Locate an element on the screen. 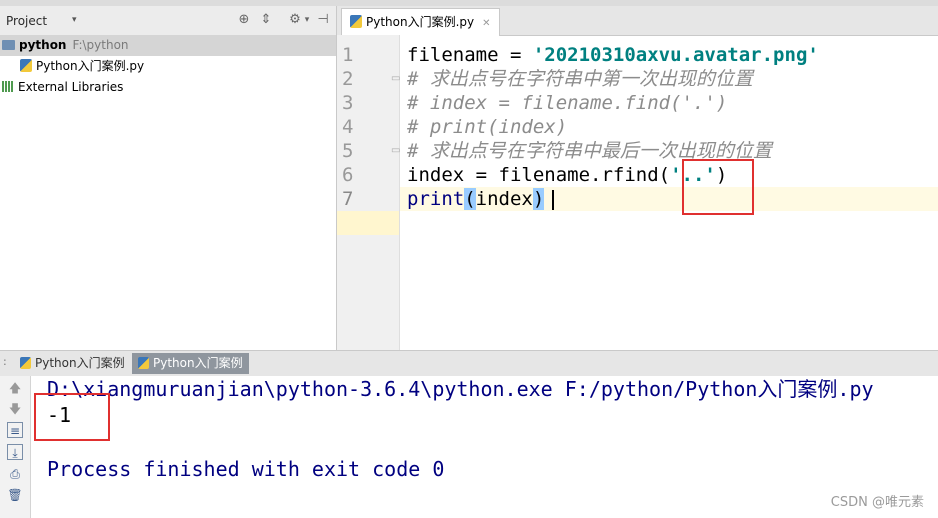 The width and height of the screenshot is (938, 518). project-toolbar: Project ▾ ⊕ ⇕ ⚙ ▾ ⊣ is located at coordinates (168, 21).